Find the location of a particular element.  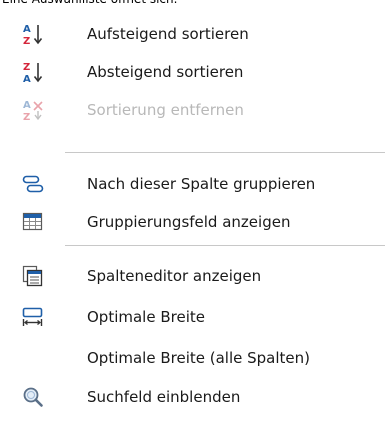

menu-item-label: Spalteneditor anzeigen is located at coordinates (174, 276).